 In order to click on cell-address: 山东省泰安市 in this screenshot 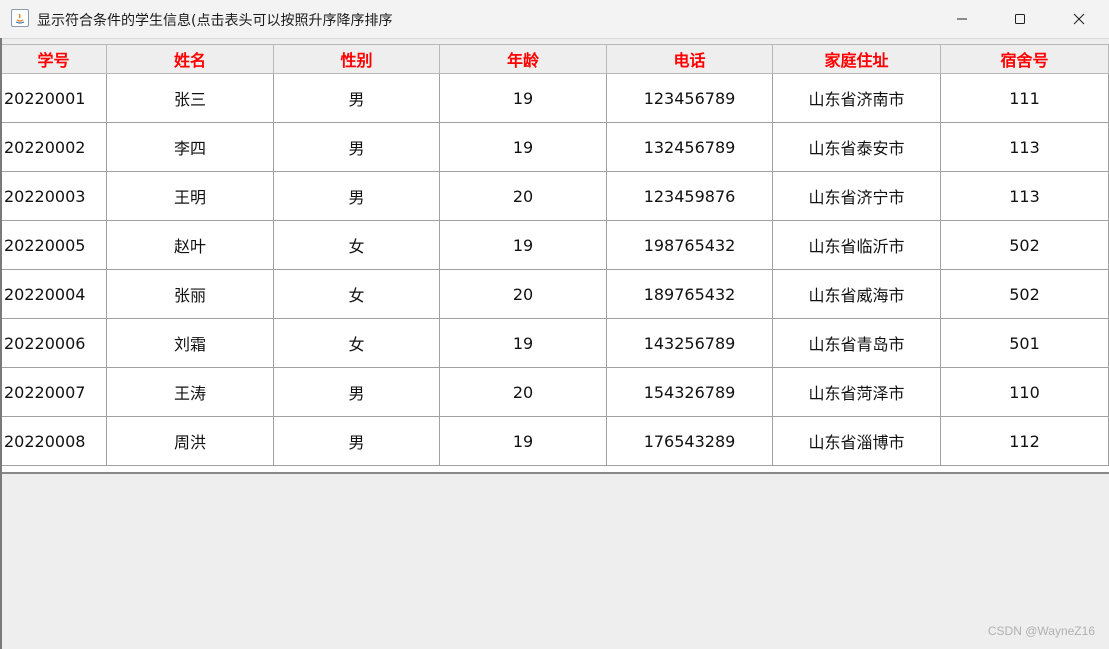, I will do `click(856, 147)`.